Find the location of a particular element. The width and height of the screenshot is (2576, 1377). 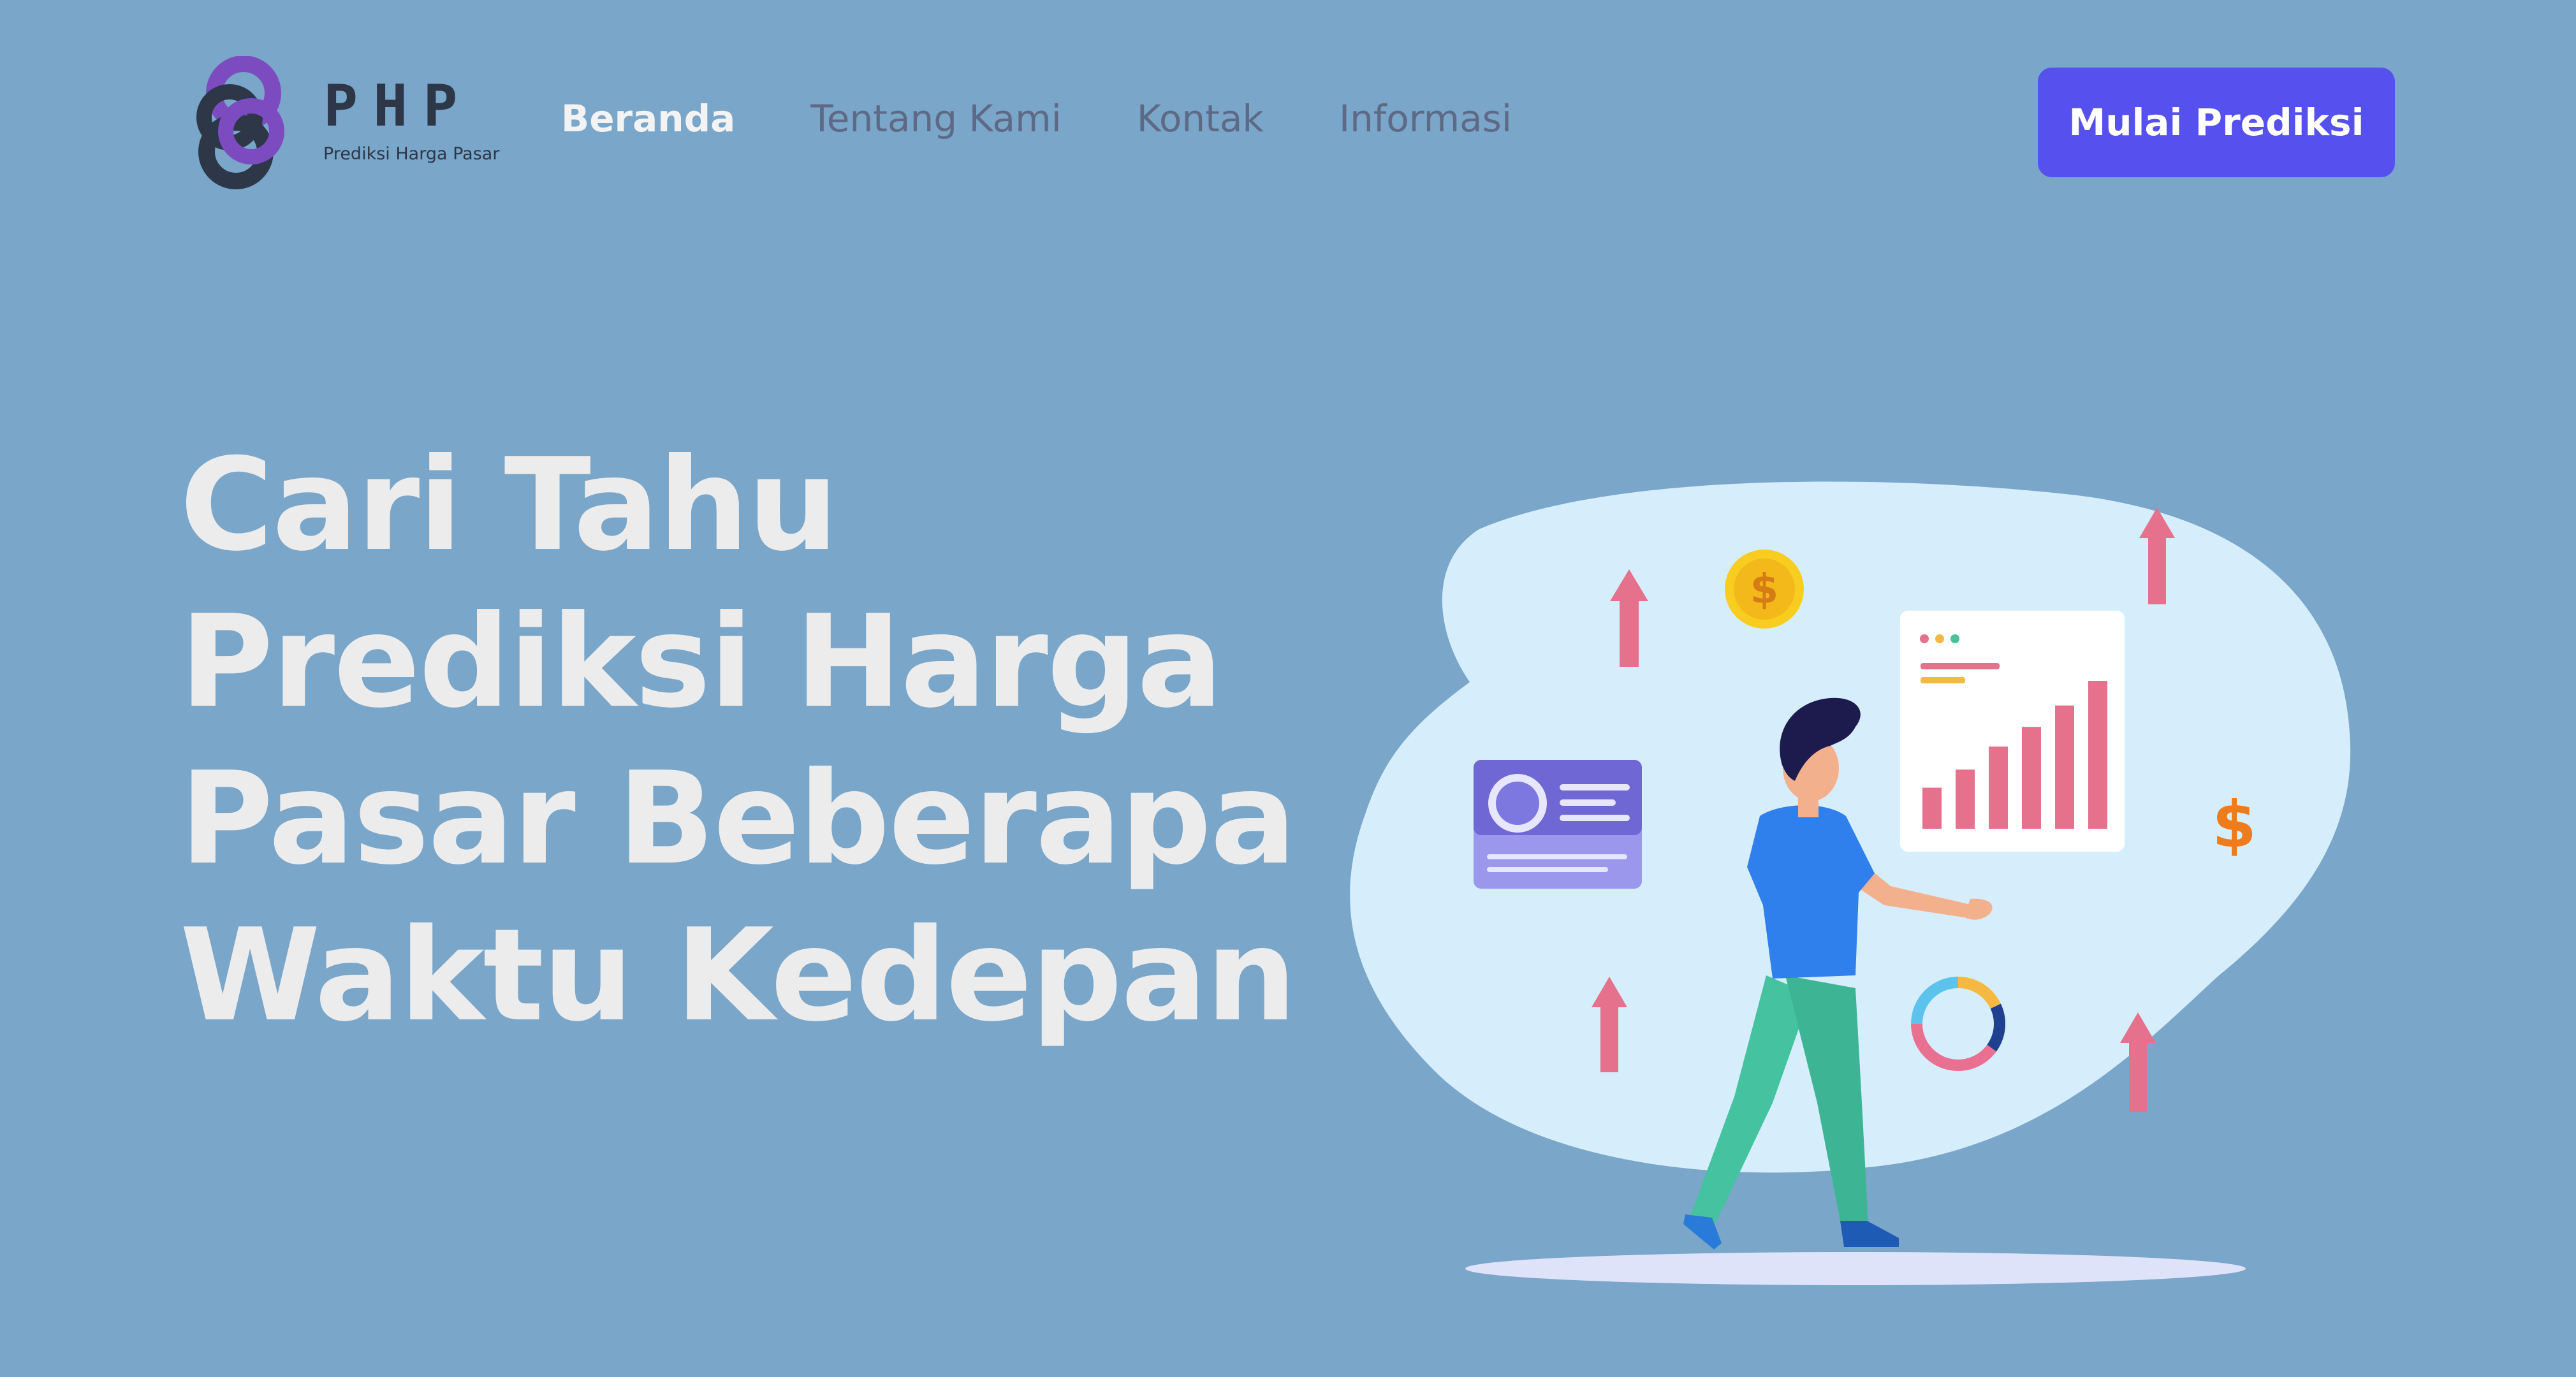

hero-line-2: Prediksi Harga is located at coordinates (701, 662).